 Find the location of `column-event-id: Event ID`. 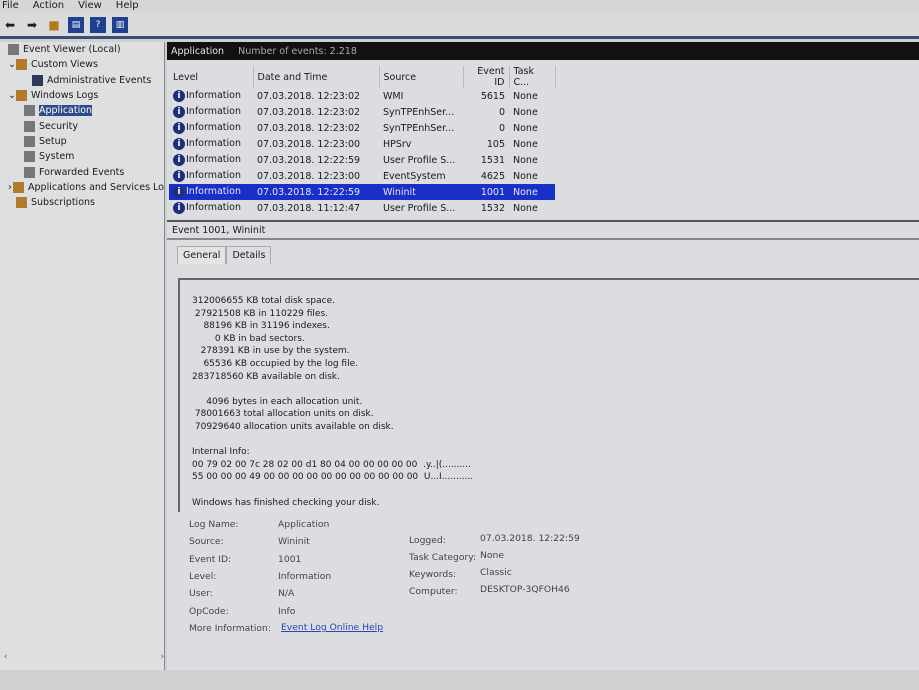

column-event-id: Event ID is located at coordinates (486, 77).